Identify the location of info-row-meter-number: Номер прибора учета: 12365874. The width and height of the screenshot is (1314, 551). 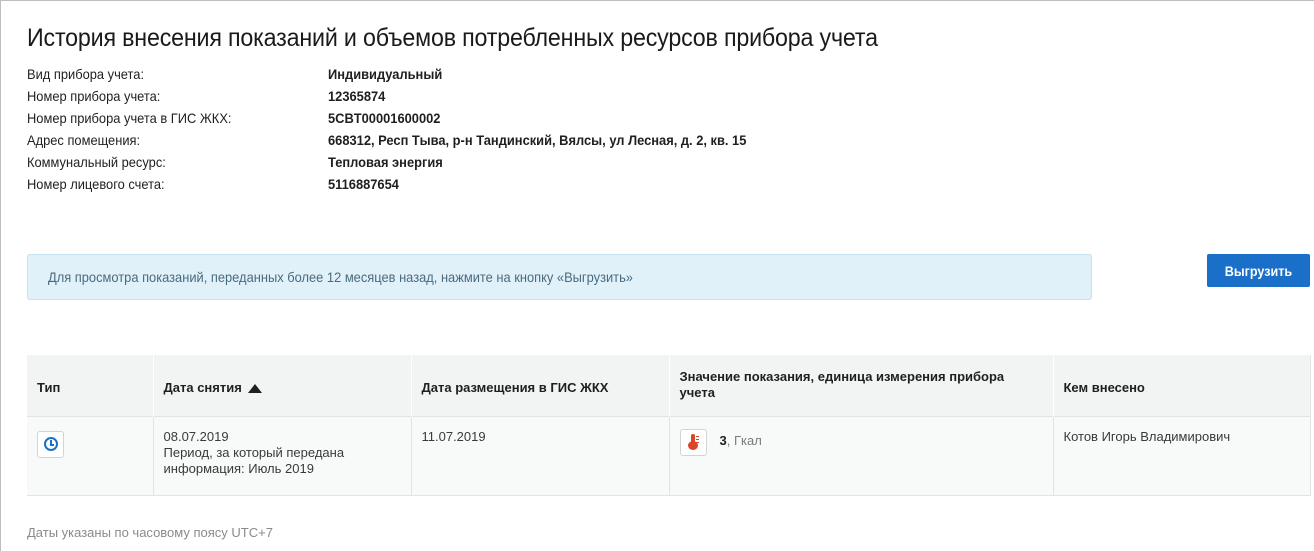
(527, 96).